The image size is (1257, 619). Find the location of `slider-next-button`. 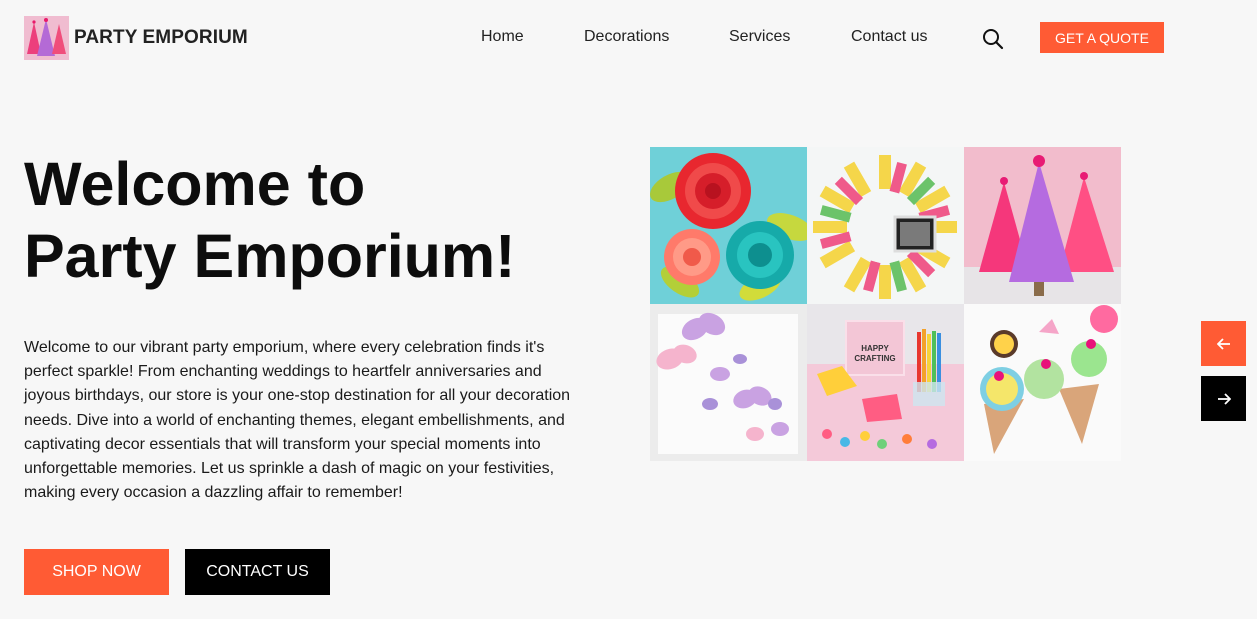

slider-next-button is located at coordinates (1223, 398).